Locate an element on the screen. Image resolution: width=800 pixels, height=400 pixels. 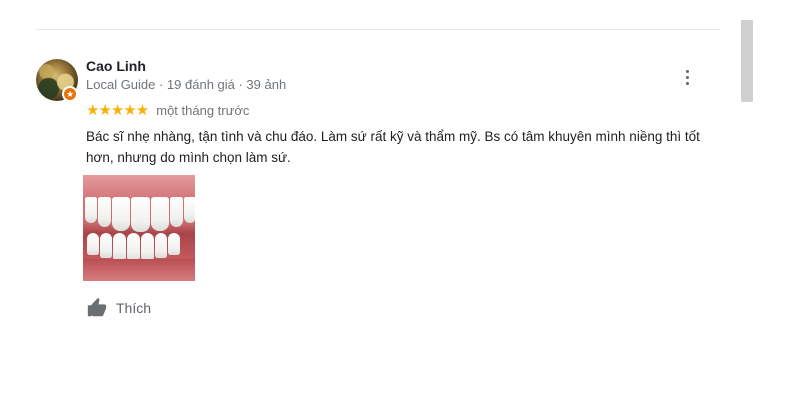
scrollbar-thumb is located at coordinates (747, 61).